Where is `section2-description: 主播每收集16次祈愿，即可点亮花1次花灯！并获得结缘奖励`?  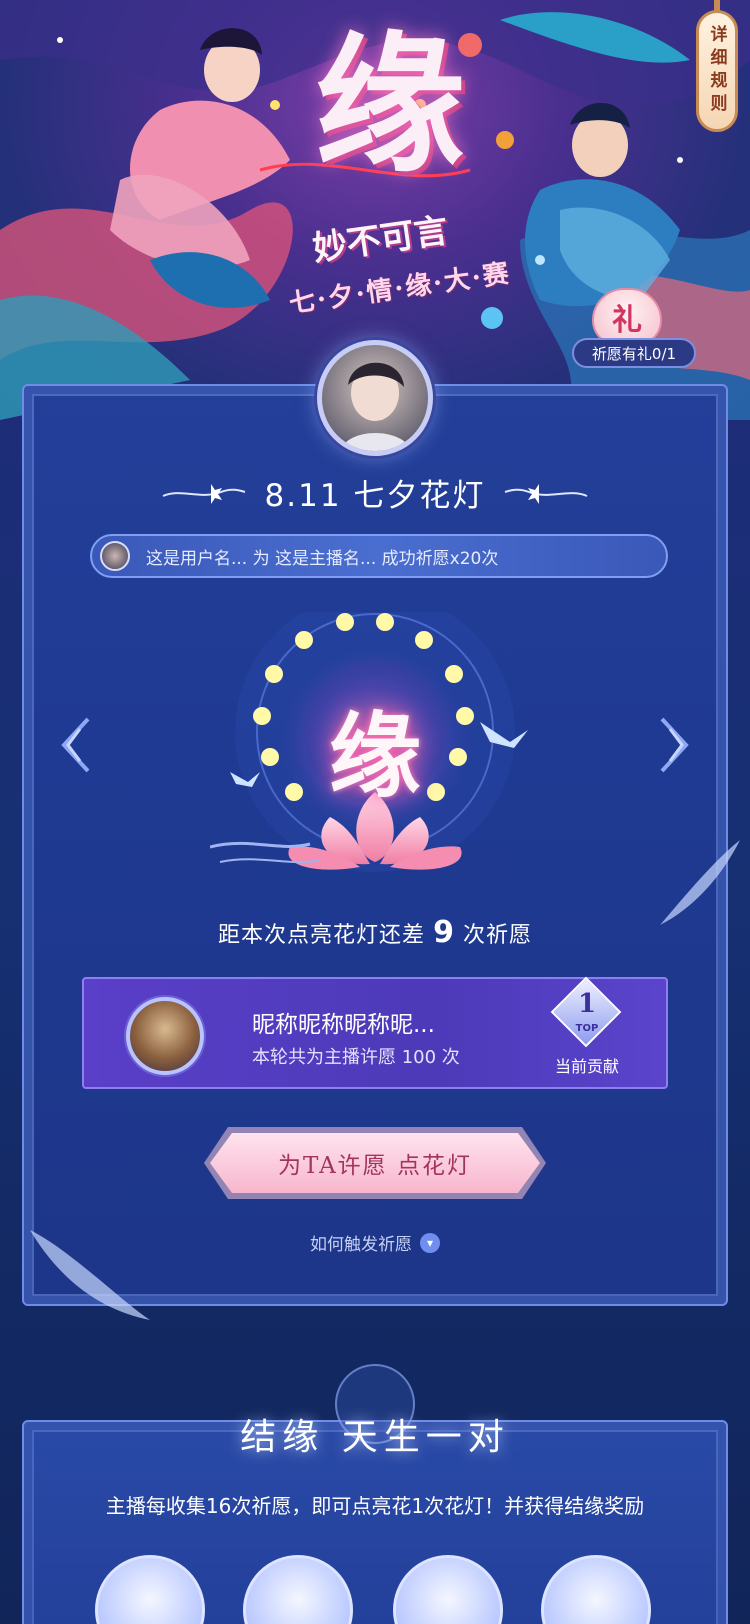
section2-description: 主播每收集16次祈愿，即可点亮花1次花灯！并获得结缘奖励 is located at coordinates (375, 1506).